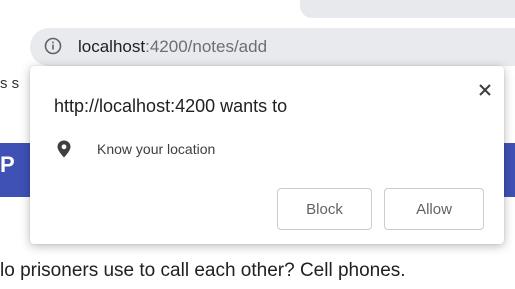 The height and width of the screenshot is (289, 515). I want to click on url-host: localhost, so click(112, 46).